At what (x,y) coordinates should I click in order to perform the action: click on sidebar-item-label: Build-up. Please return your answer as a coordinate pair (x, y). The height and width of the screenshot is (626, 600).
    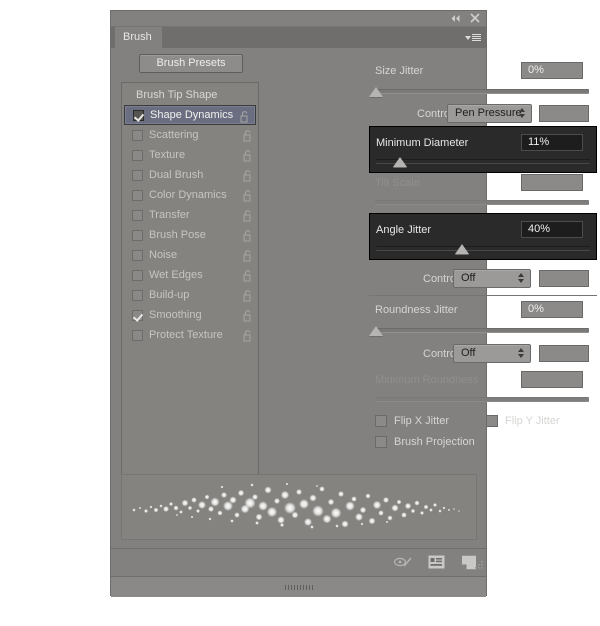
    Looking at the image, I should click on (169, 295).